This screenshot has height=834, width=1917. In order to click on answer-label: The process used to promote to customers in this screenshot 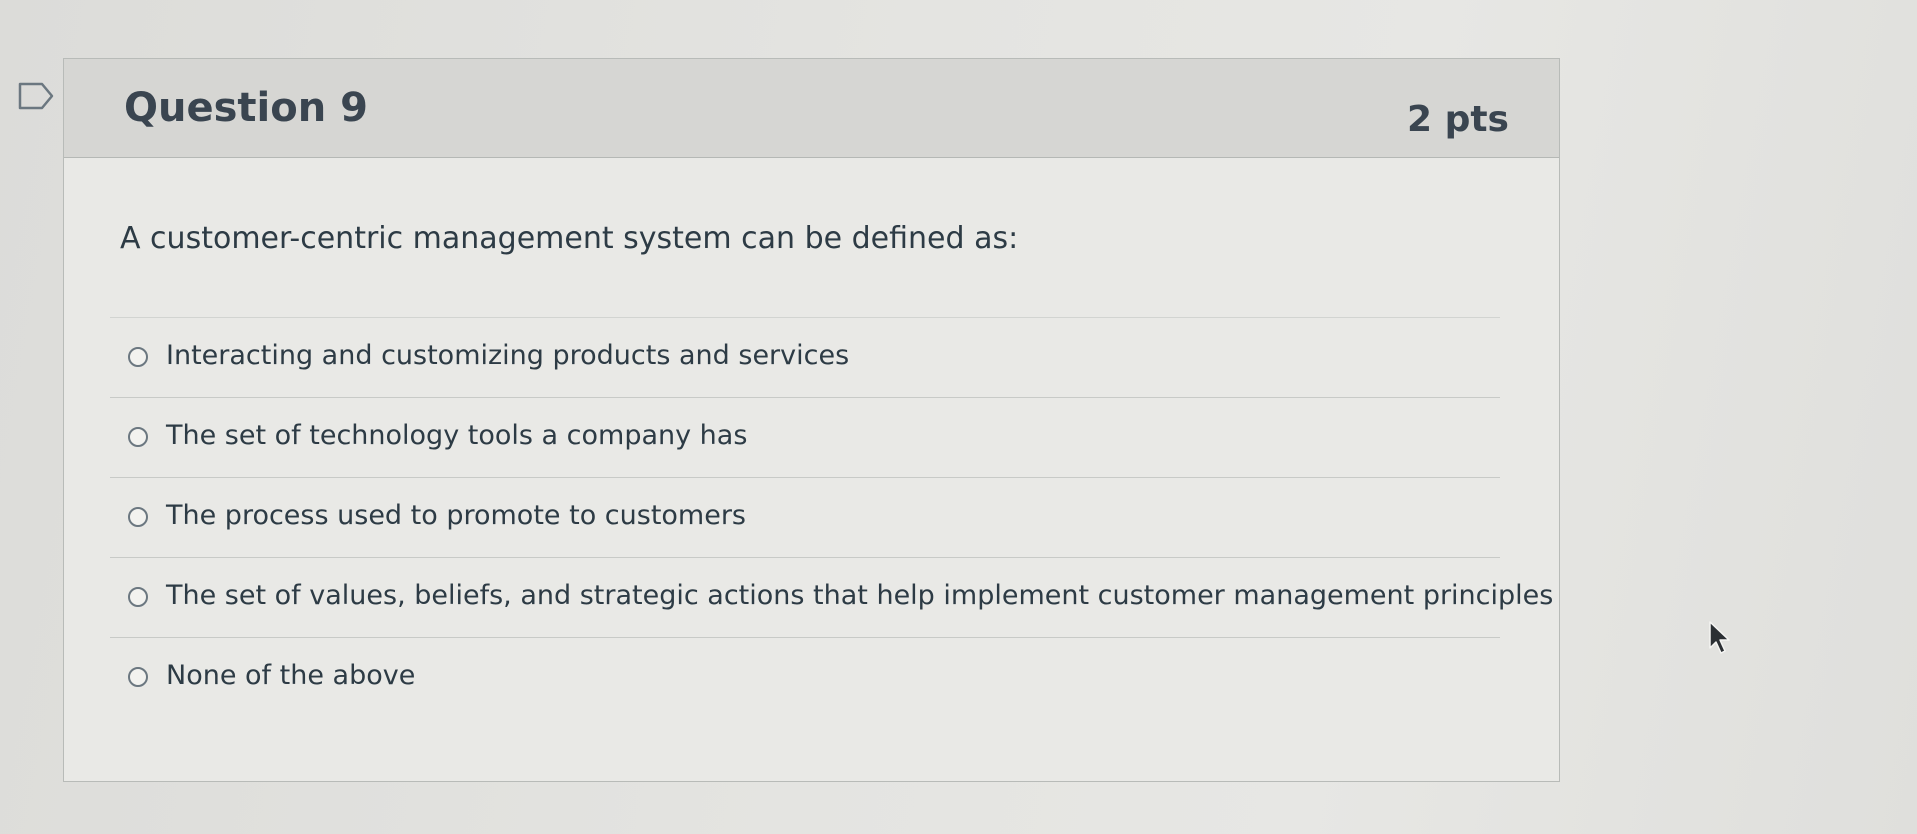, I will do `click(456, 515)`.